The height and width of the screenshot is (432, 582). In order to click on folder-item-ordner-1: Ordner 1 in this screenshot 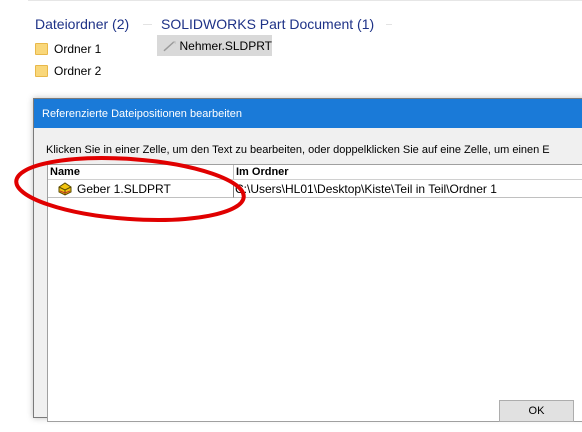, I will do `click(68, 49)`.